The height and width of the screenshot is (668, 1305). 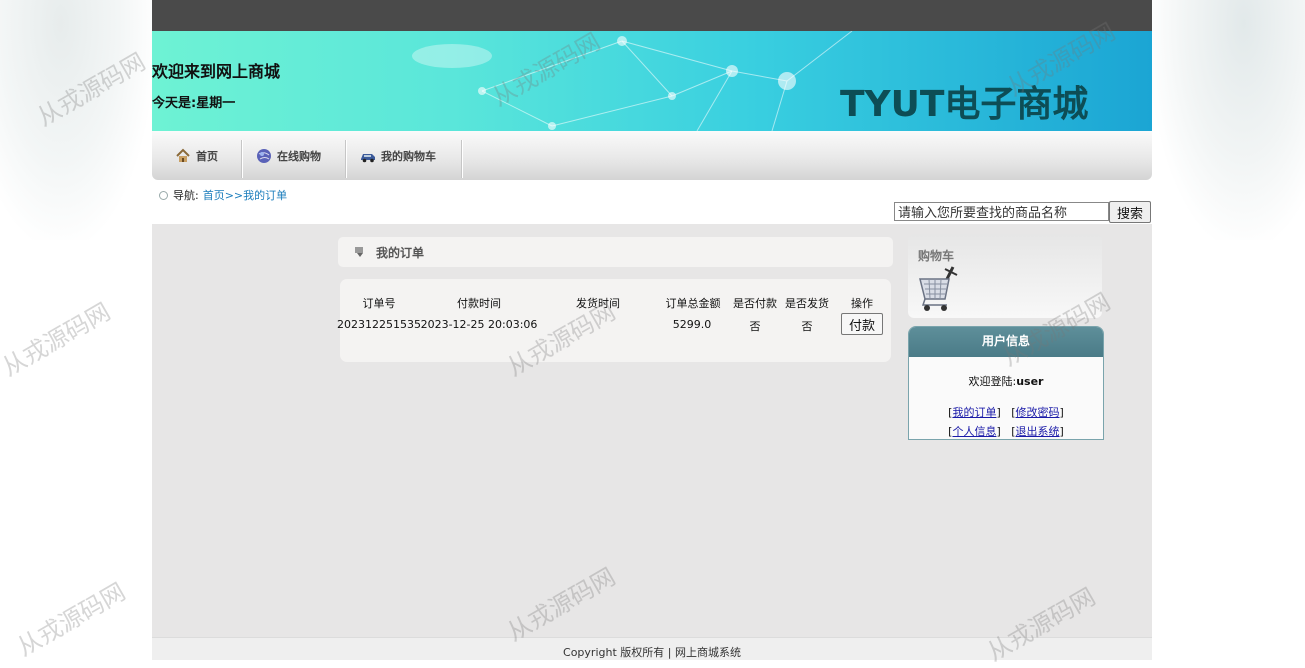 What do you see at coordinates (692, 324) in the screenshot?
I see `order-total: 5299.0` at bounding box center [692, 324].